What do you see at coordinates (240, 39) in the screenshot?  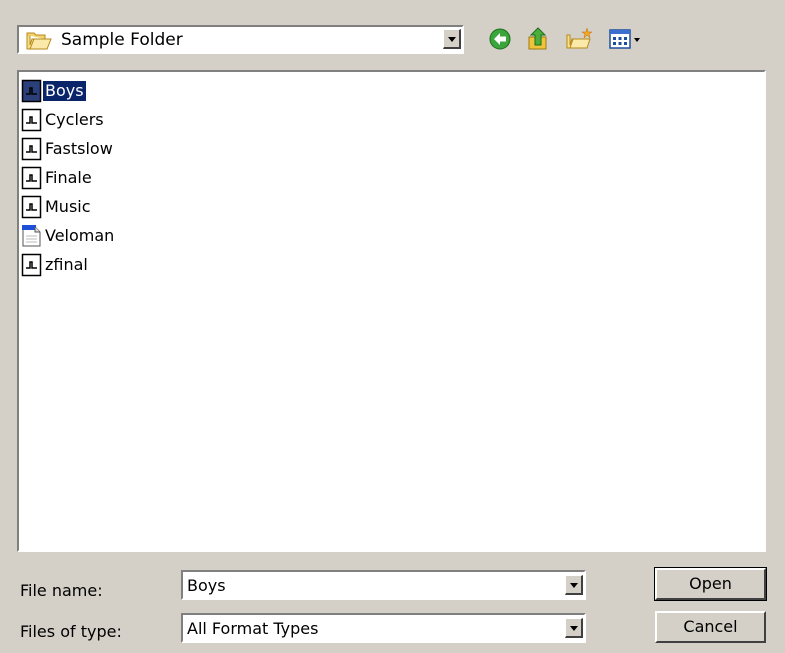 I see `look-in-combo: Sample Folder` at bounding box center [240, 39].